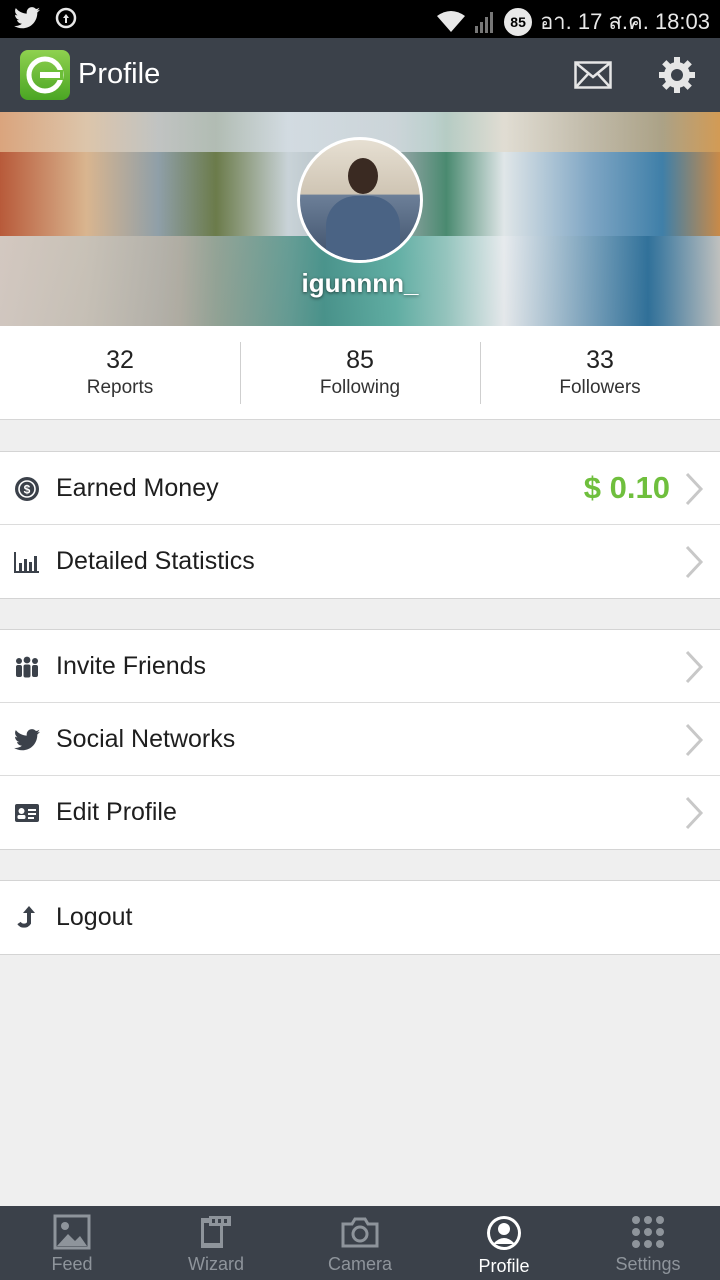  Describe the element at coordinates (27, 740) in the screenshot. I see `twitter-bird-icon` at that location.